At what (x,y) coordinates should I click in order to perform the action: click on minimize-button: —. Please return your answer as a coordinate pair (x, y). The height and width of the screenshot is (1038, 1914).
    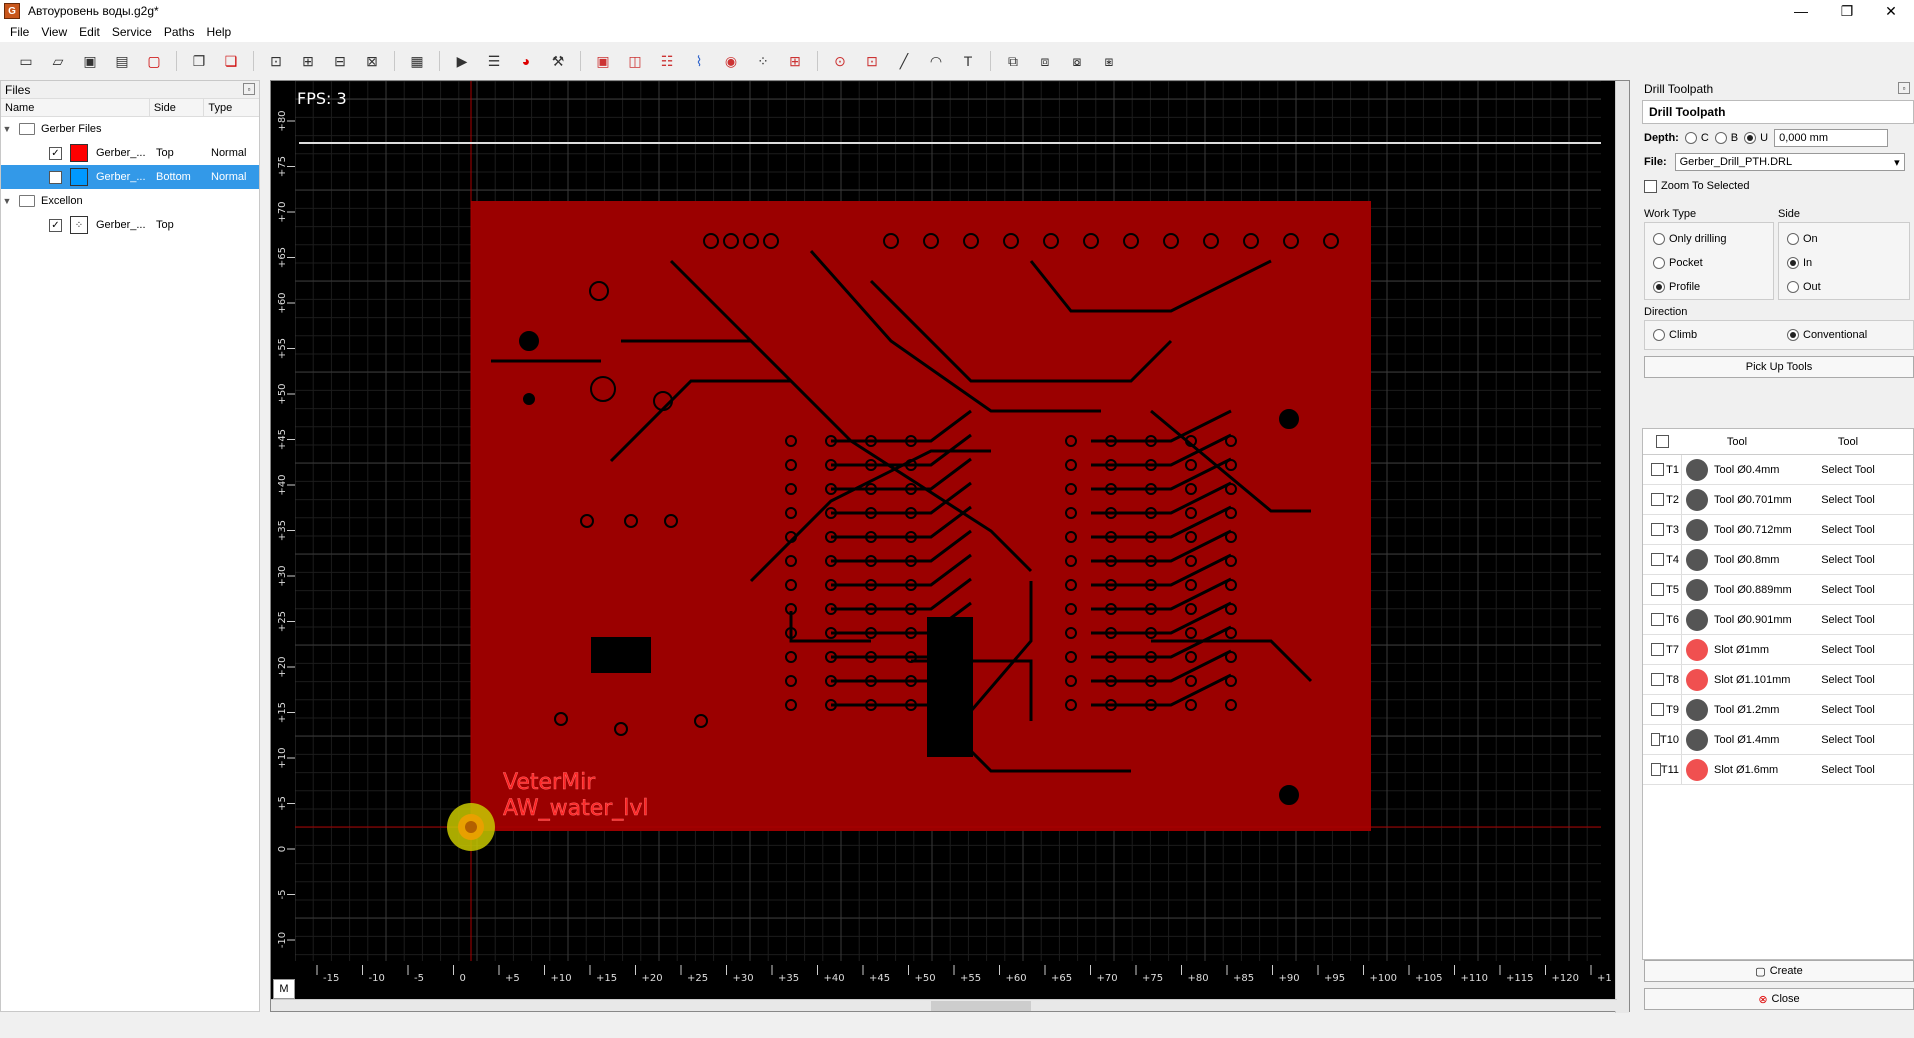
    Looking at the image, I should click on (1801, 11).